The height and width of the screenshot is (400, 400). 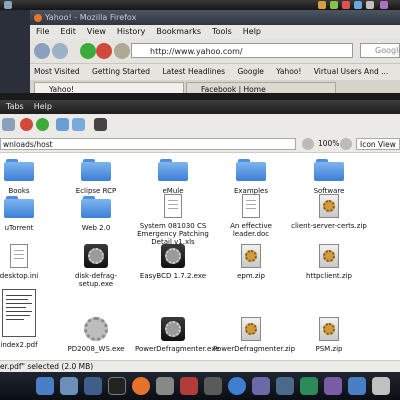 I want to click on file-item: uTorrent, so click(x=28, y=214).